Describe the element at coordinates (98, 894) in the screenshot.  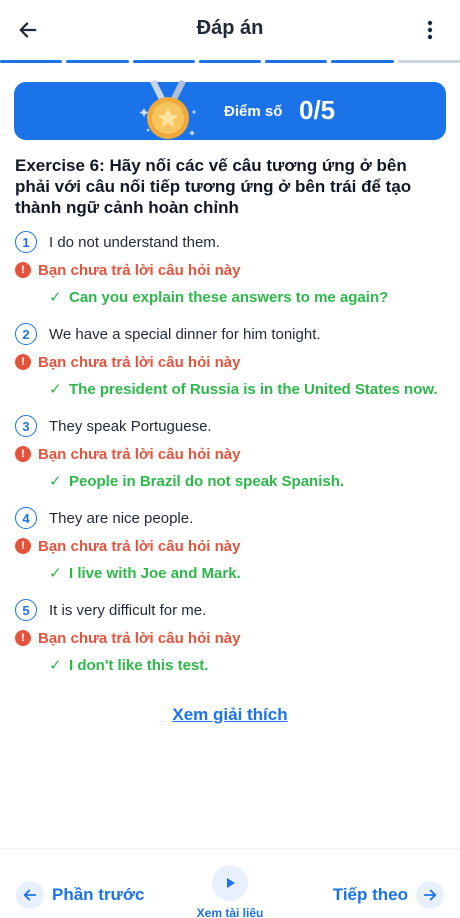
I see `previous-section-label: Phần trước` at that location.